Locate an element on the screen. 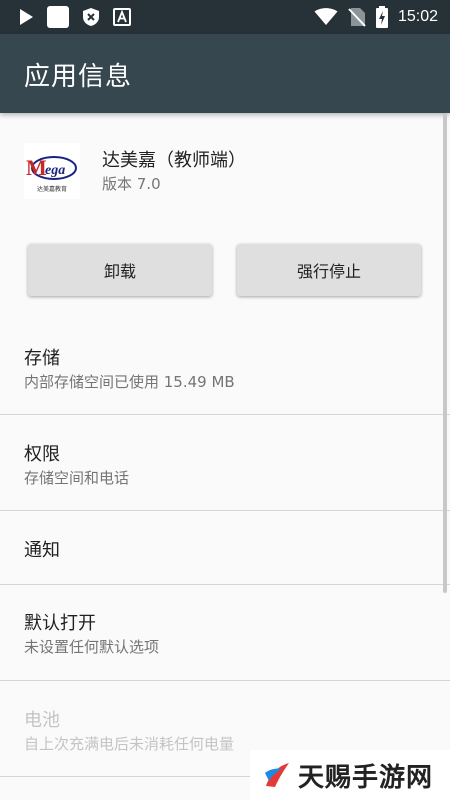 The height and width of the screenshot is (800, 450). shield-x-icon is located at coordinates (91, 17).